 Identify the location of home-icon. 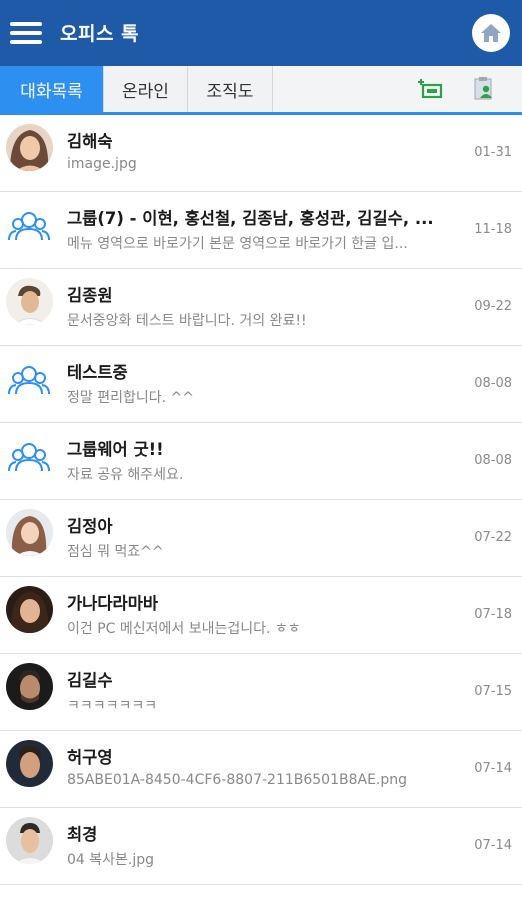
(491, 33).